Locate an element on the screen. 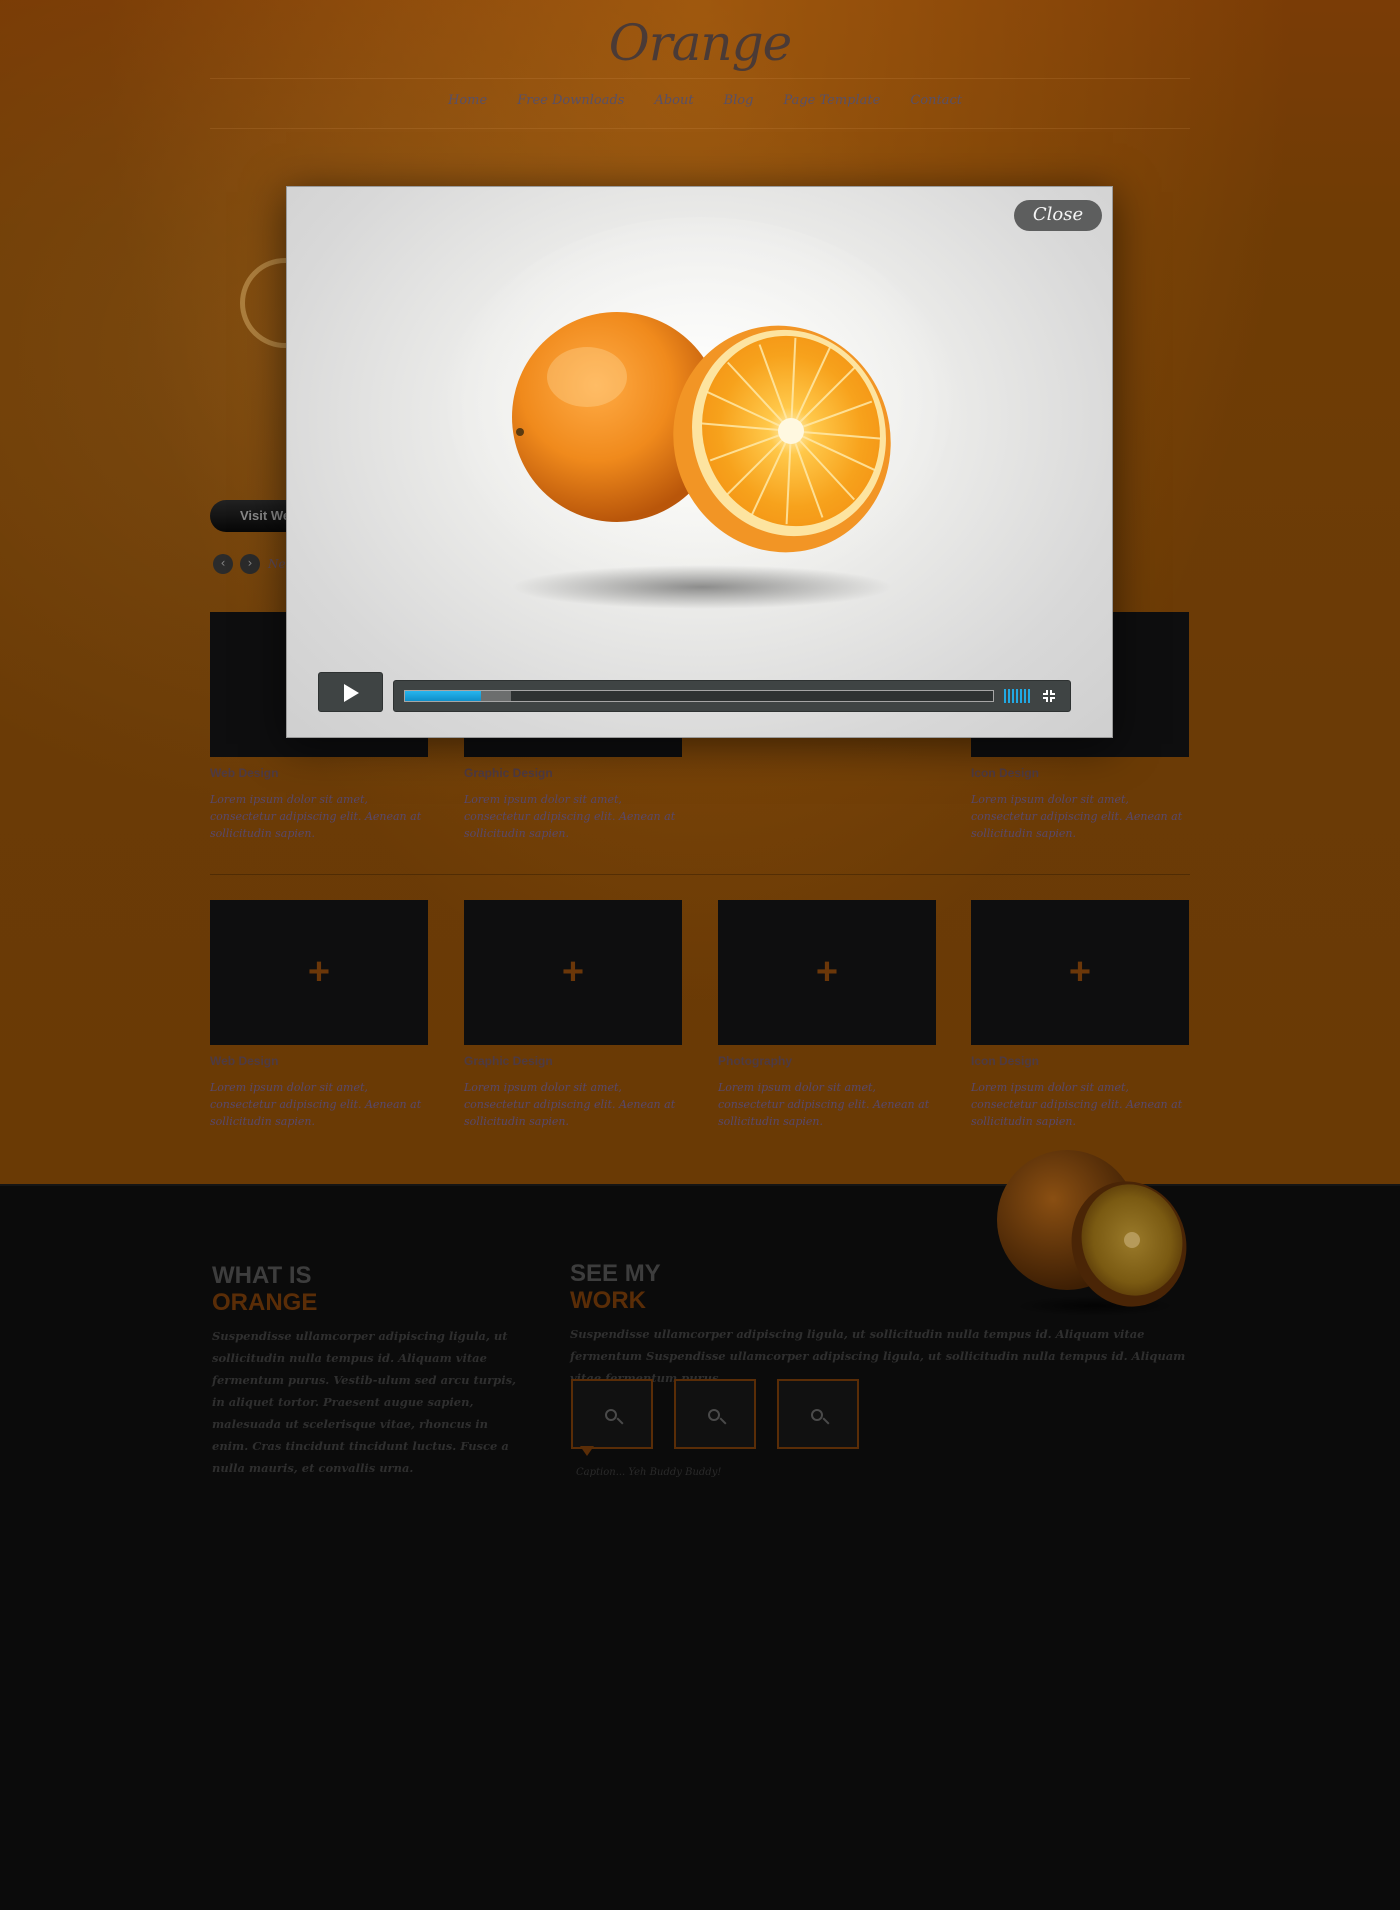 The width and height of the screenshot is (1400, 1910). played-progress is located at coordinates (443, 696).